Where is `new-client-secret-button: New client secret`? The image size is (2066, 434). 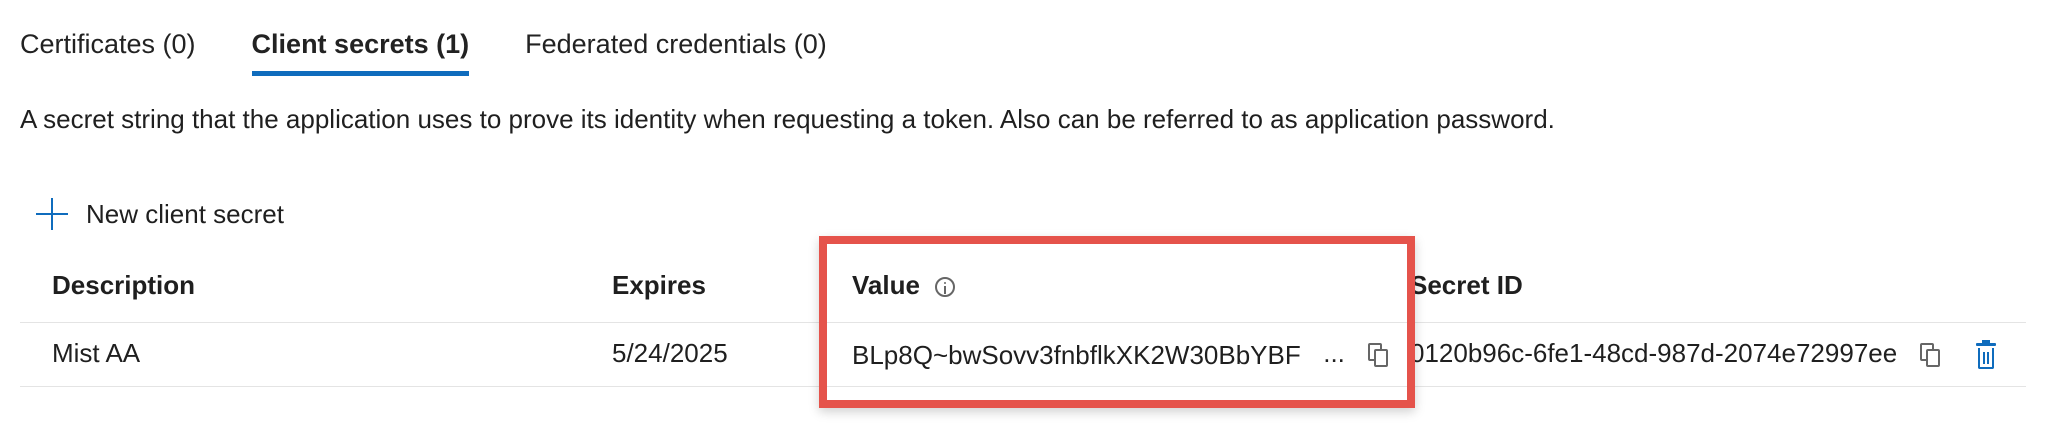 new-client-secret-button: New client secret is located at coordinates (160, 214).